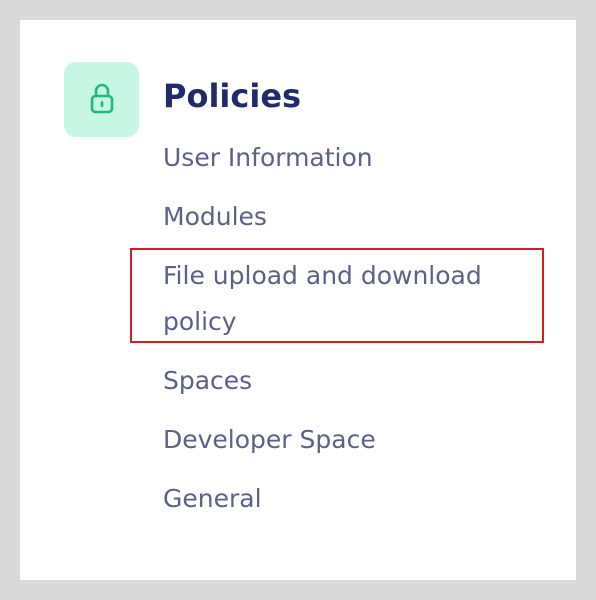 The image size is (596, 600). Describe the element at coordinates (353, 217) in the screenshot. I see `nav-link-modules: Modules` at that location.